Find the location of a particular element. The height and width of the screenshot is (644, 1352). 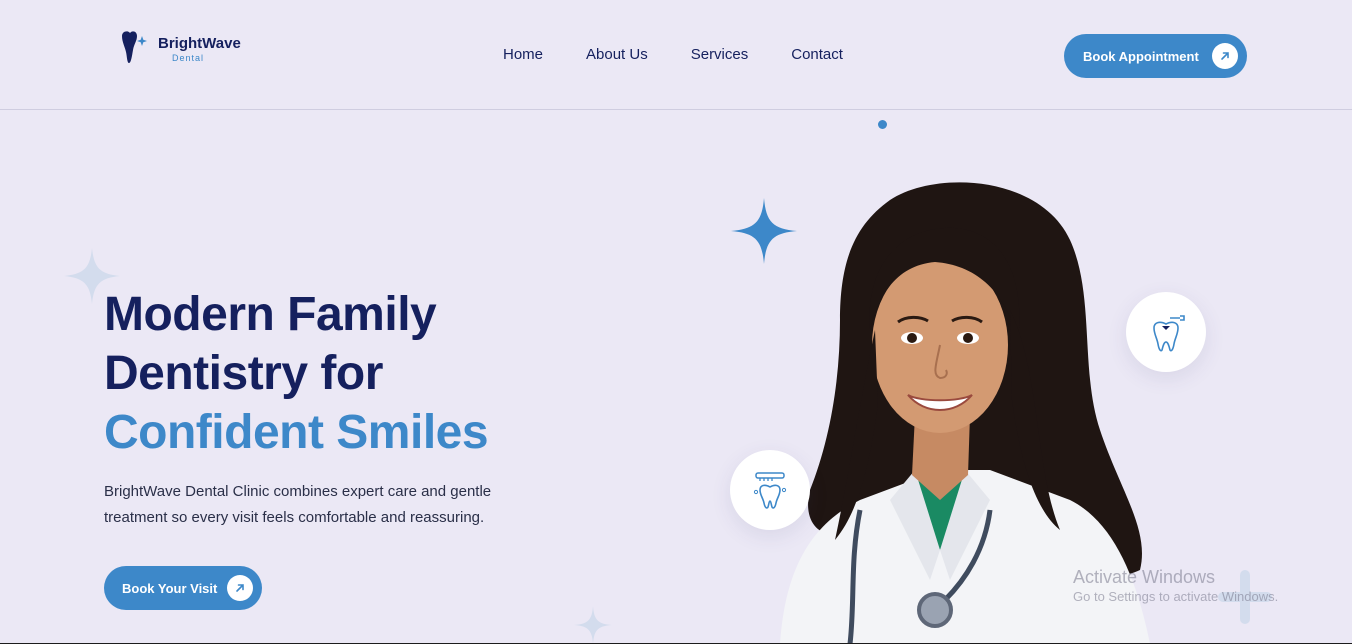

tooth-filling-icon is located at coordinates (1169, 333).